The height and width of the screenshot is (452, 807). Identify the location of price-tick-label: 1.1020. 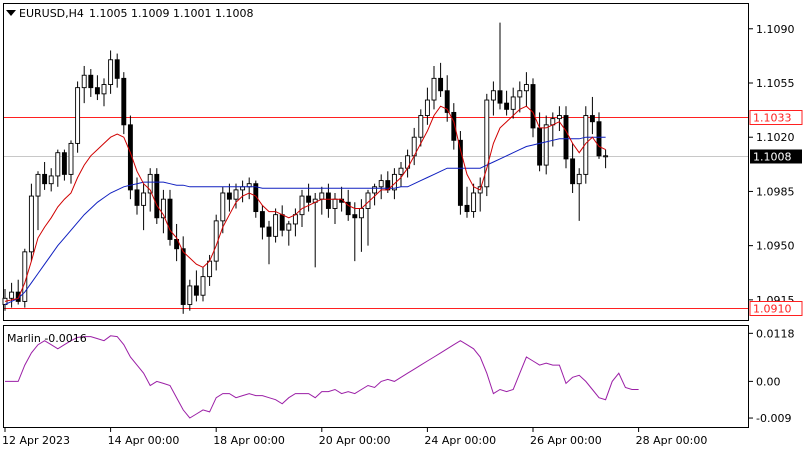
(775, 137).